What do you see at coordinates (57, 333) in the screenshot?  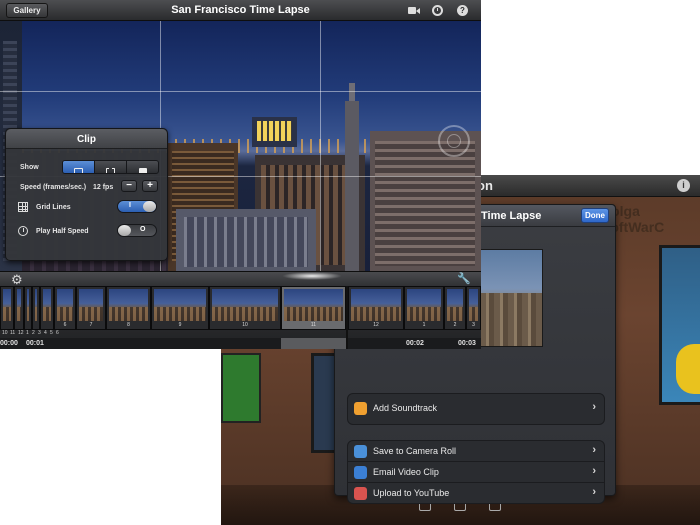 I see `tick-number: 6` at bounding box center [57, 333].